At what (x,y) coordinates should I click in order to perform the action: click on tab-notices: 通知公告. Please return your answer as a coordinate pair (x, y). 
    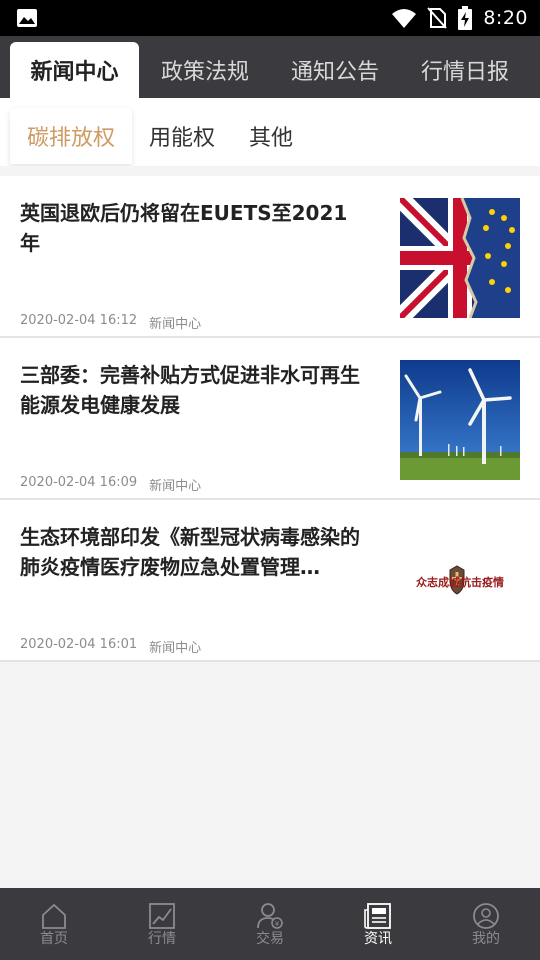
    Looking at the image, I should click on (335, 70).